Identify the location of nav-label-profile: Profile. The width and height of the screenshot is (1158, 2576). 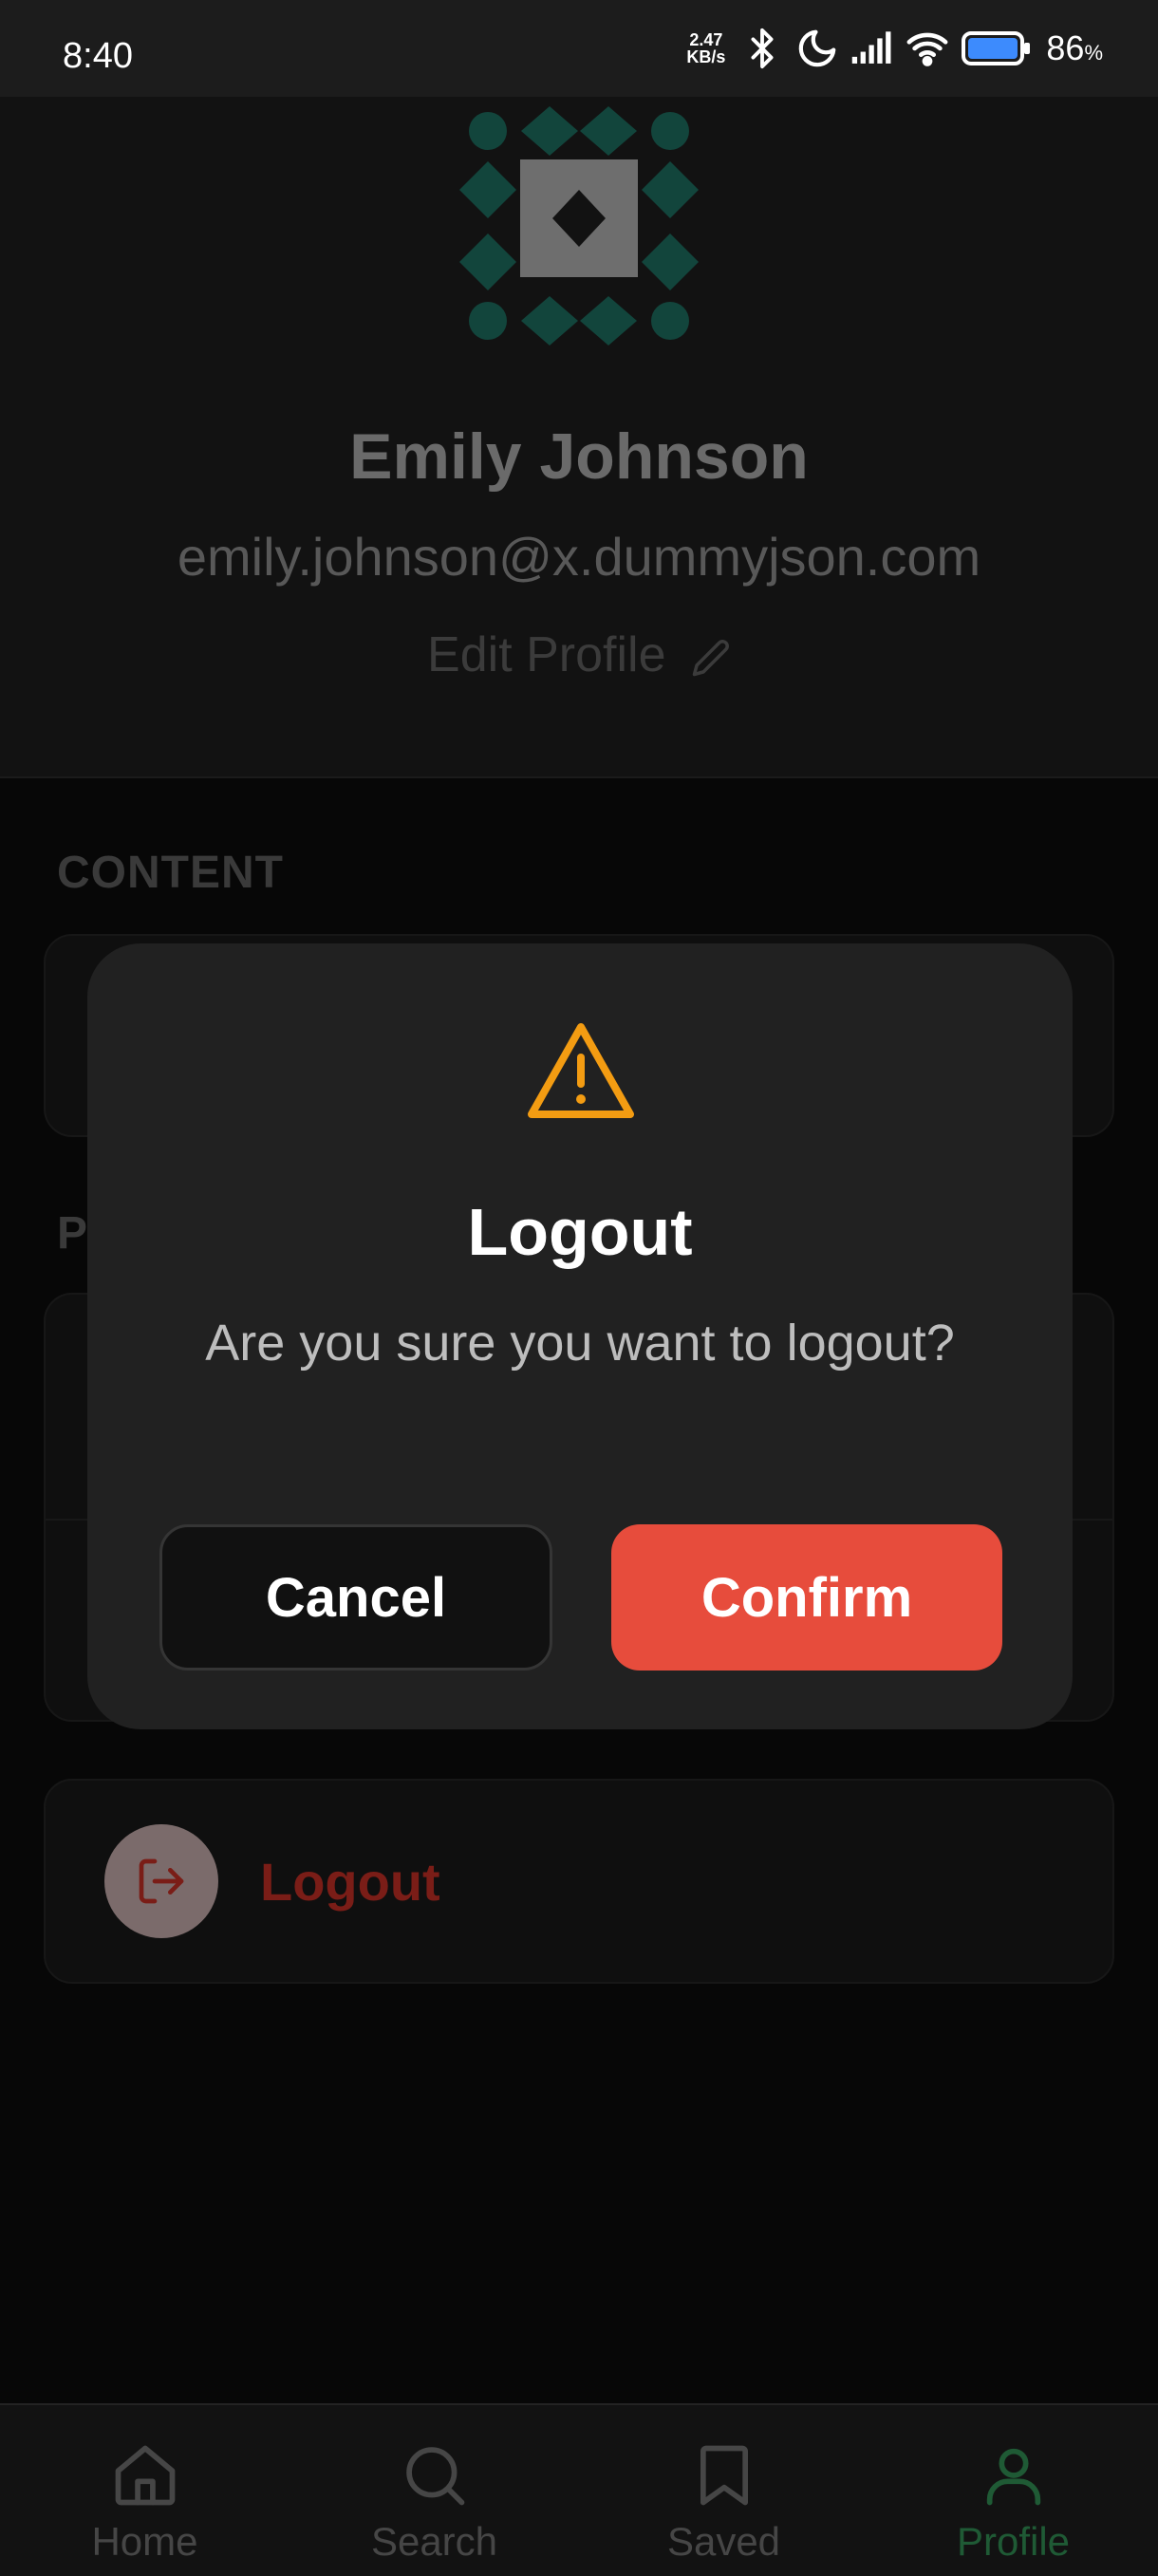
(1013, 2541).